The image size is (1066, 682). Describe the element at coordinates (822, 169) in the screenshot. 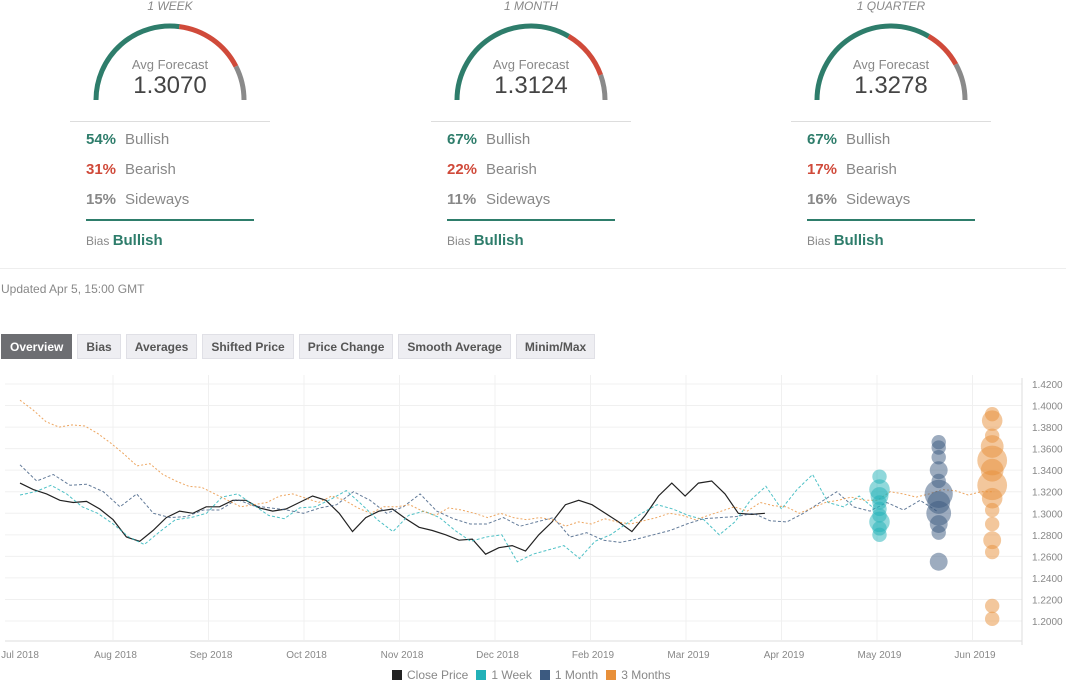

I see `bearish-pct: 17%` at that location.